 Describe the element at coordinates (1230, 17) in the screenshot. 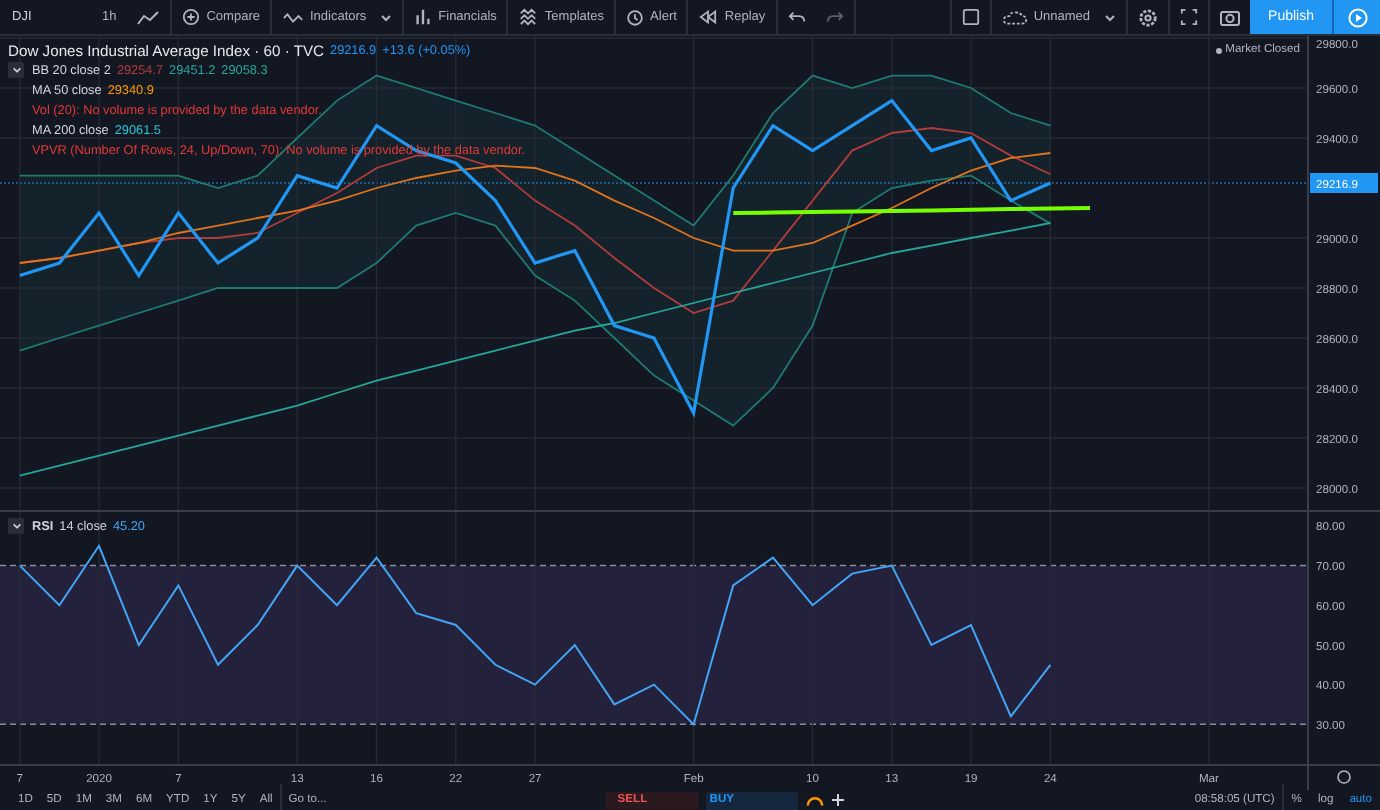

I see `camera-icon` at that location.